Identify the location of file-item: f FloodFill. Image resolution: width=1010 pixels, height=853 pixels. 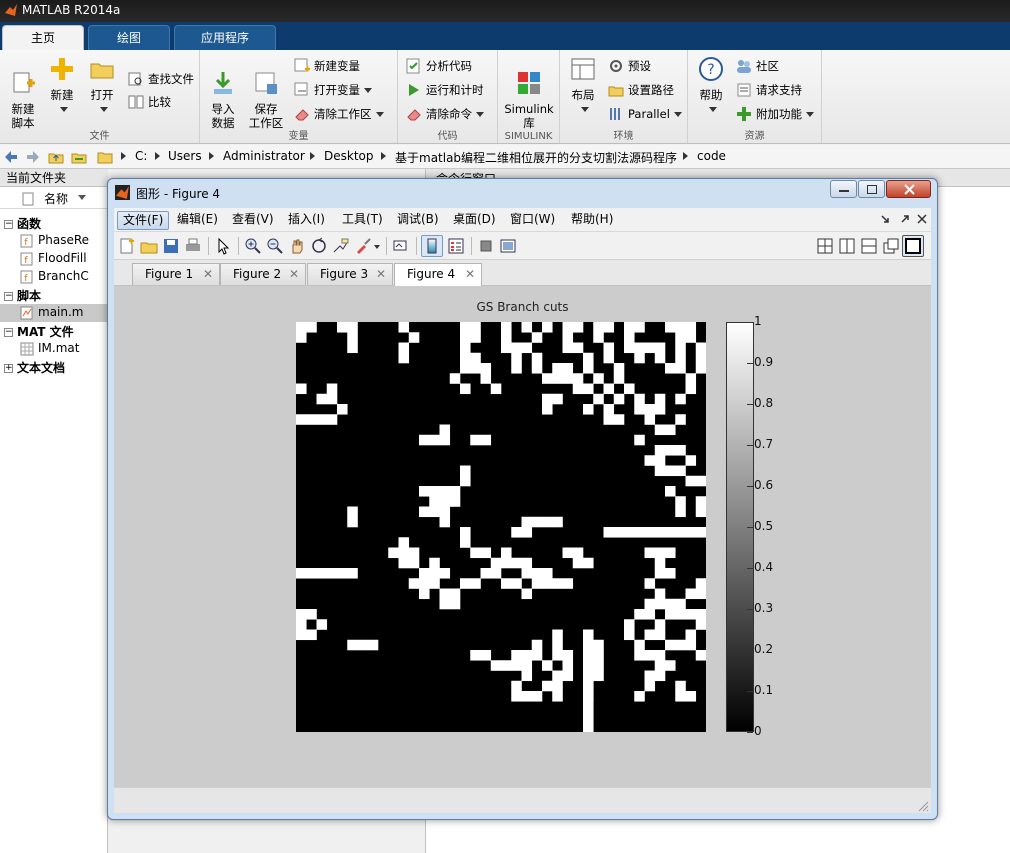
(53, 258).